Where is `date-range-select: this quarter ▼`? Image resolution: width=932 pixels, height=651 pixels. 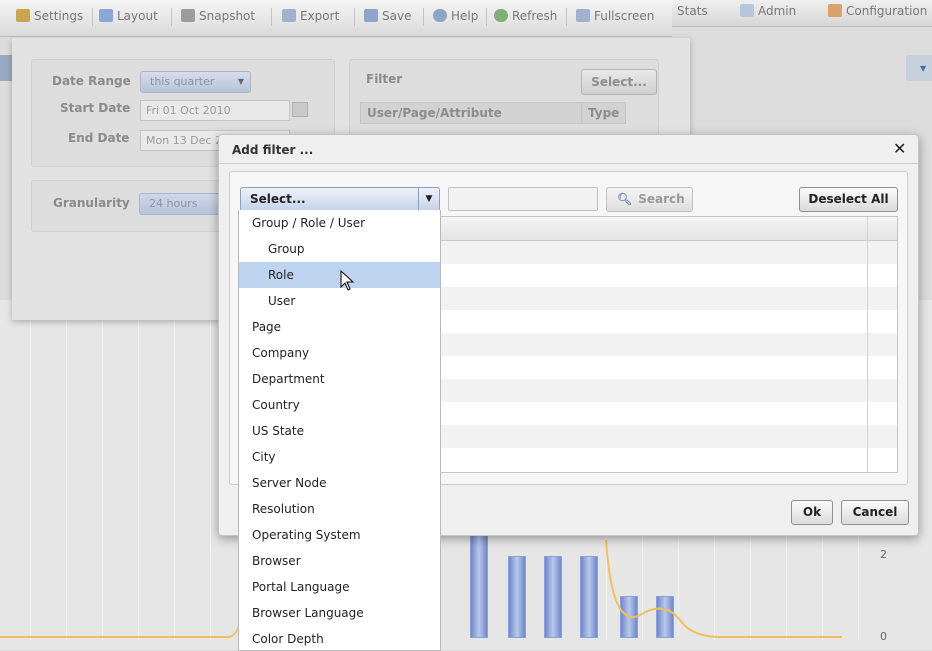 date-range-select: this quarter ▼ is located at coordinates (195, 82).